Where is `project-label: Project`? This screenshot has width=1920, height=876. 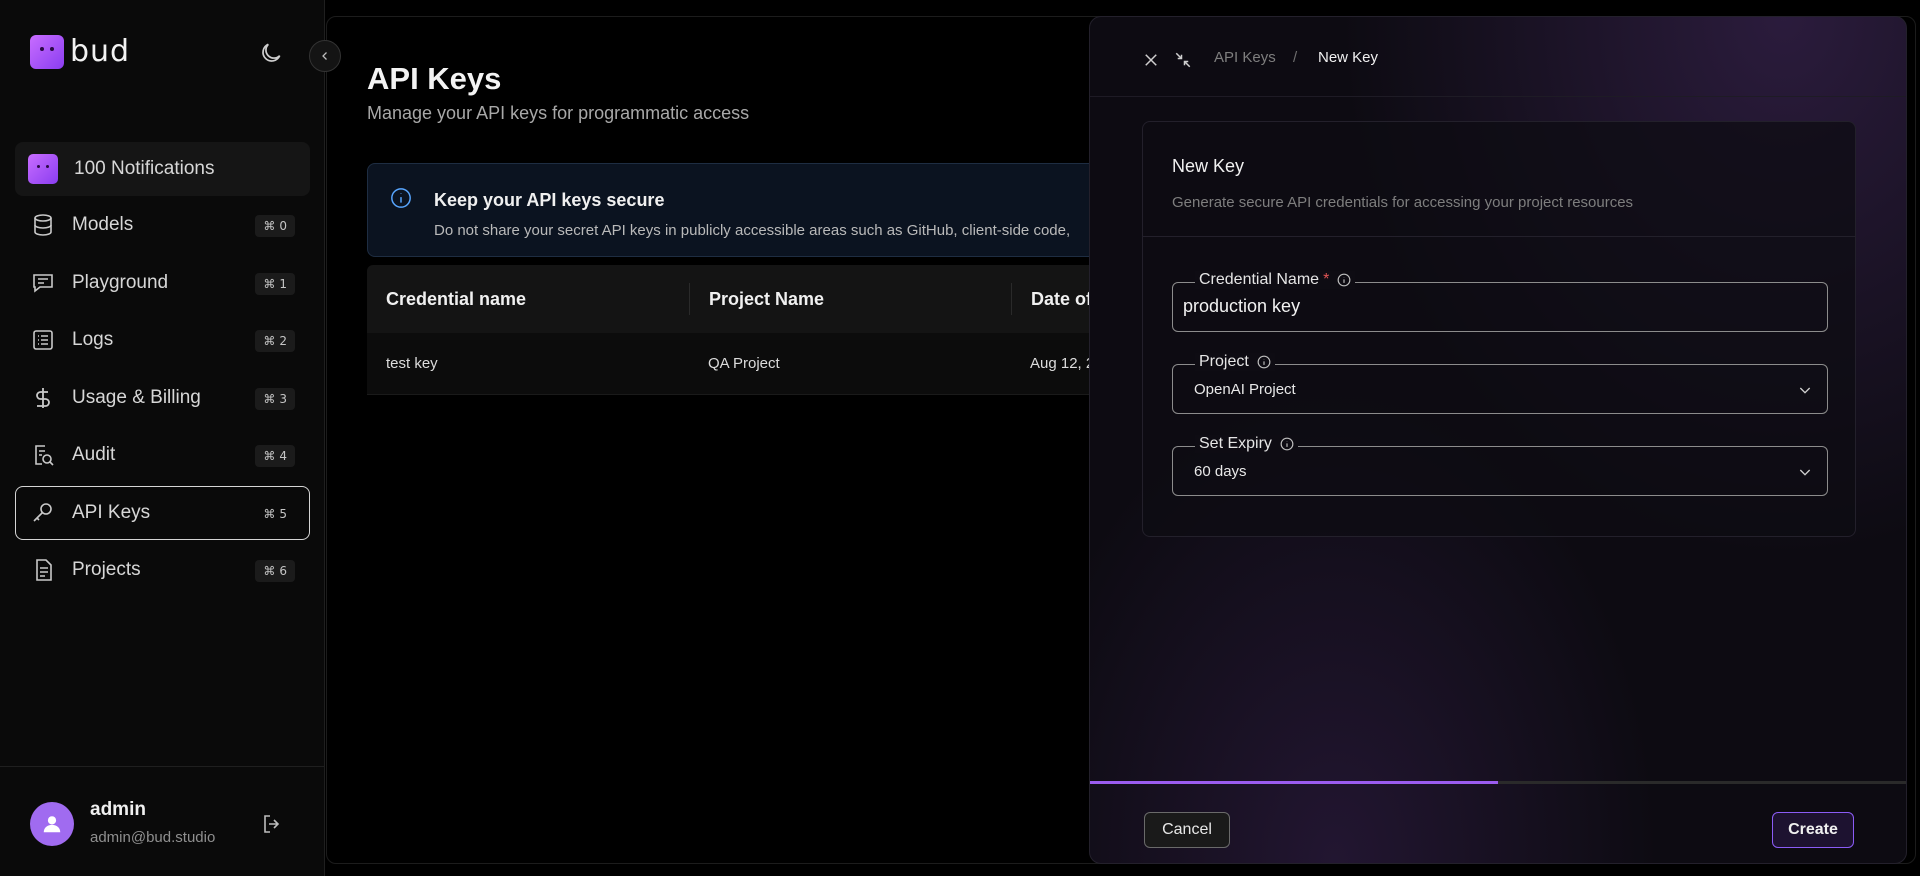
project-label: Project is located at coordinates (1224, 361).